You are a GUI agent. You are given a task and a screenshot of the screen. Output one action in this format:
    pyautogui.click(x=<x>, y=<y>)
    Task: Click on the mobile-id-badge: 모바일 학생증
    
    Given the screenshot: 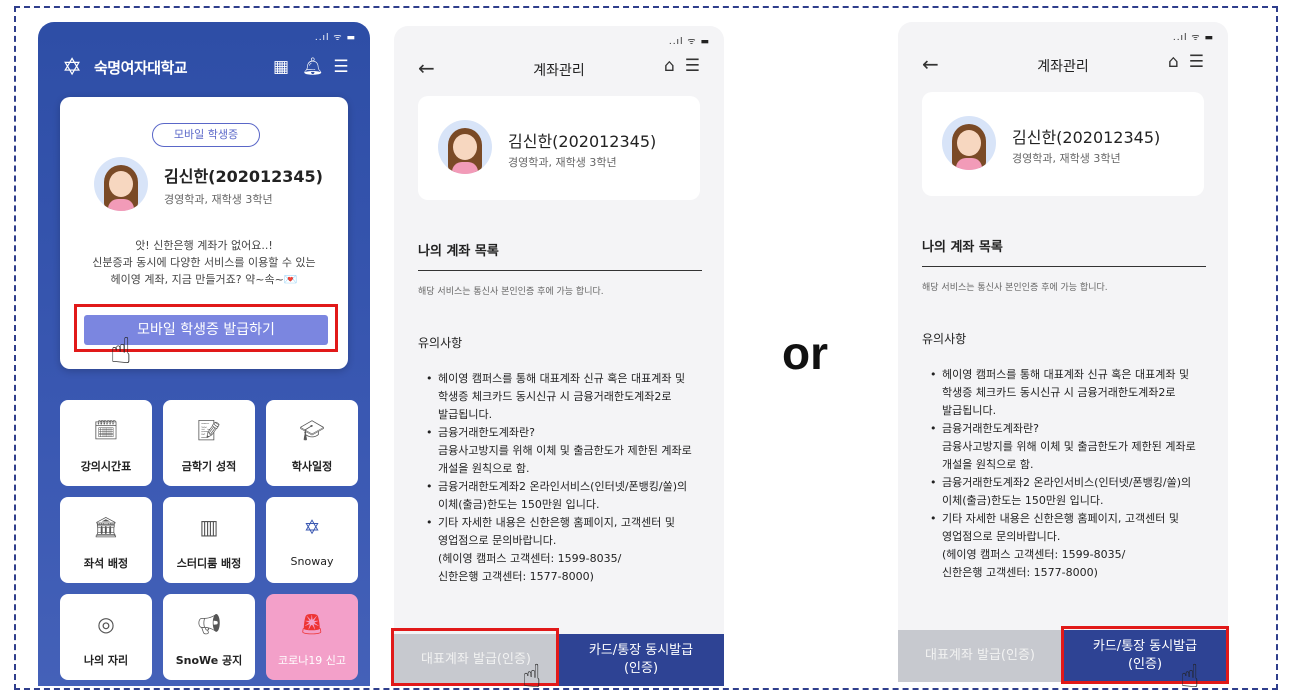 What is the action you would take?
    pyautogui.click(x=206, y=135)
    